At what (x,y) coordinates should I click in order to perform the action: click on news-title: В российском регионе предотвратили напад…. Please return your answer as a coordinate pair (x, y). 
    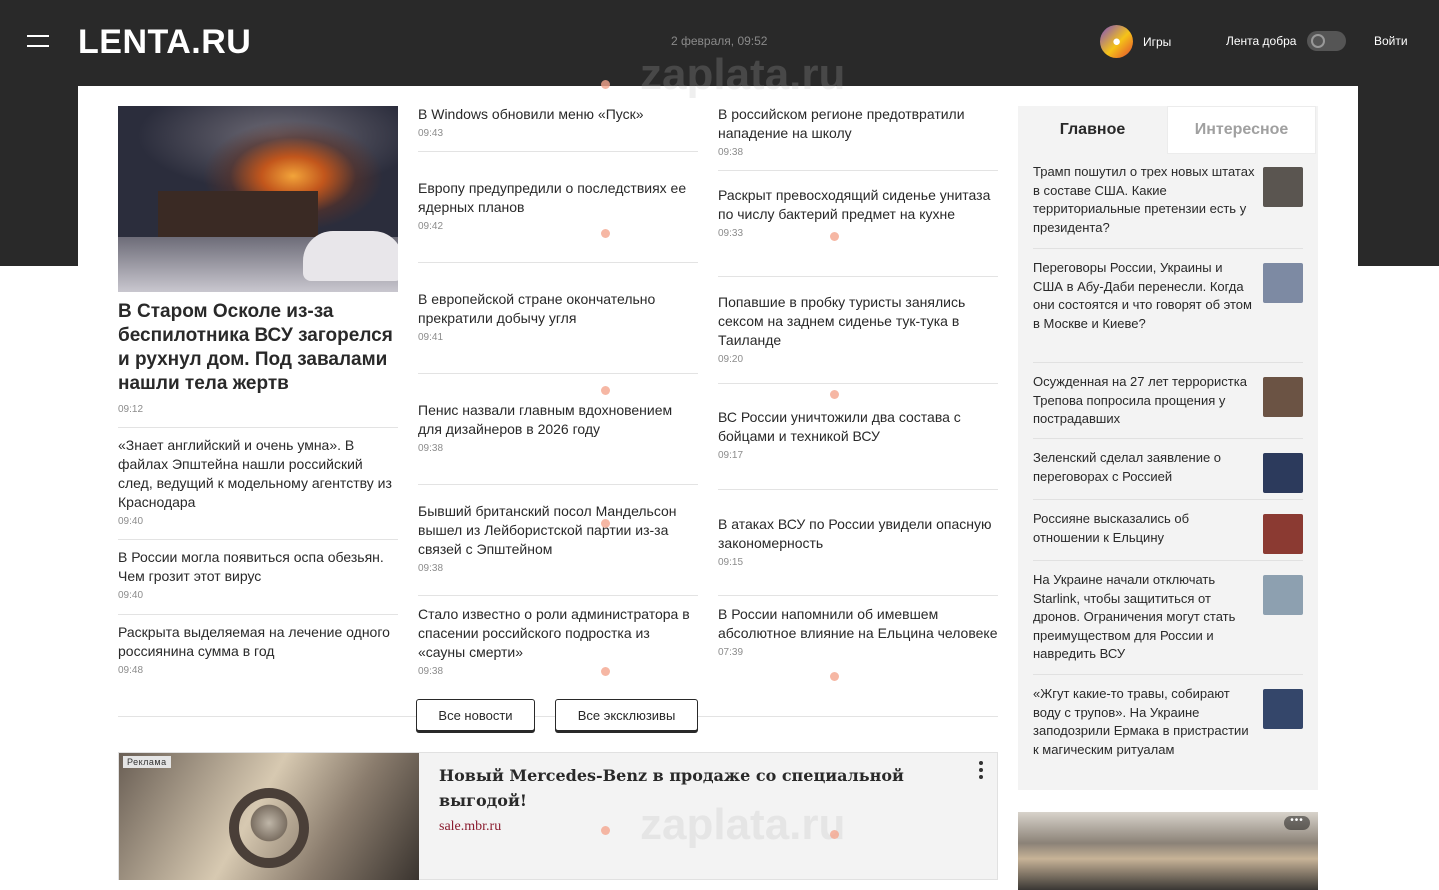
    Looking at the image, I should click on (841, 123).